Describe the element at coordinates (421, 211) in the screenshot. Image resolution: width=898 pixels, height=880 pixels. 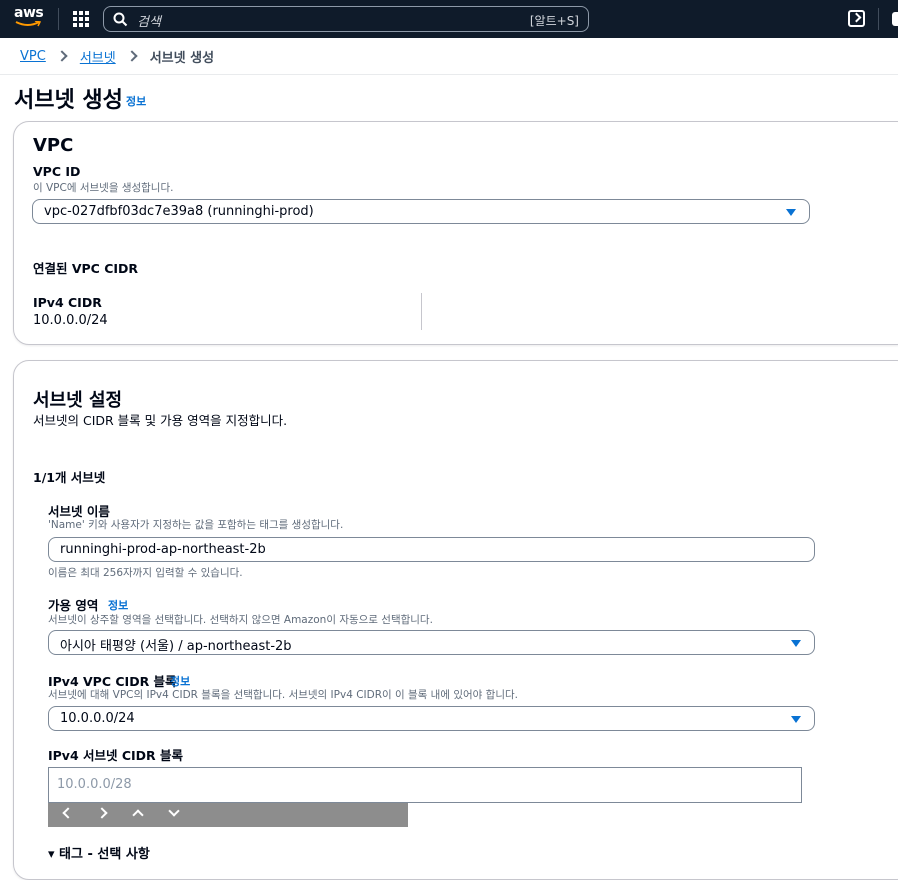
I see `vpc-id-select: vpc-027dfbf03dc7e39a8 (runninghi-prod)` at that location.